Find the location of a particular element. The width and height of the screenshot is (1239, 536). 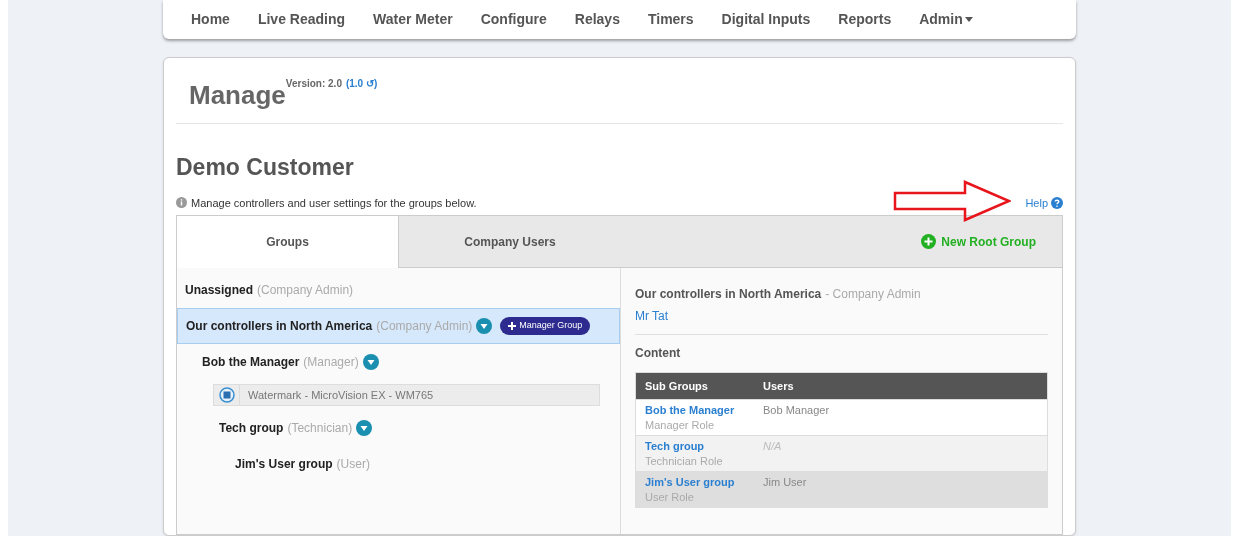

group-item: Jim's User group (User) is located at coordinates (398, 464).